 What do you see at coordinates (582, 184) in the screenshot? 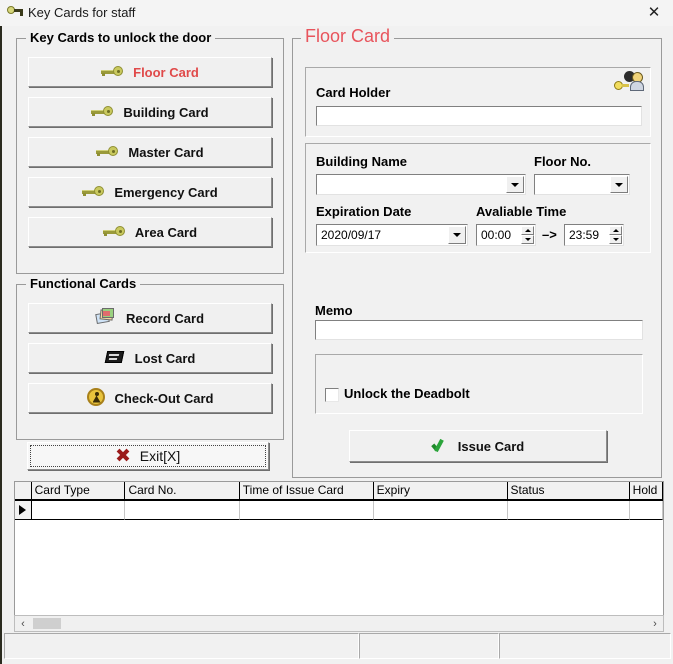
I see `floor-no-select` at bounding box center [582, 184].